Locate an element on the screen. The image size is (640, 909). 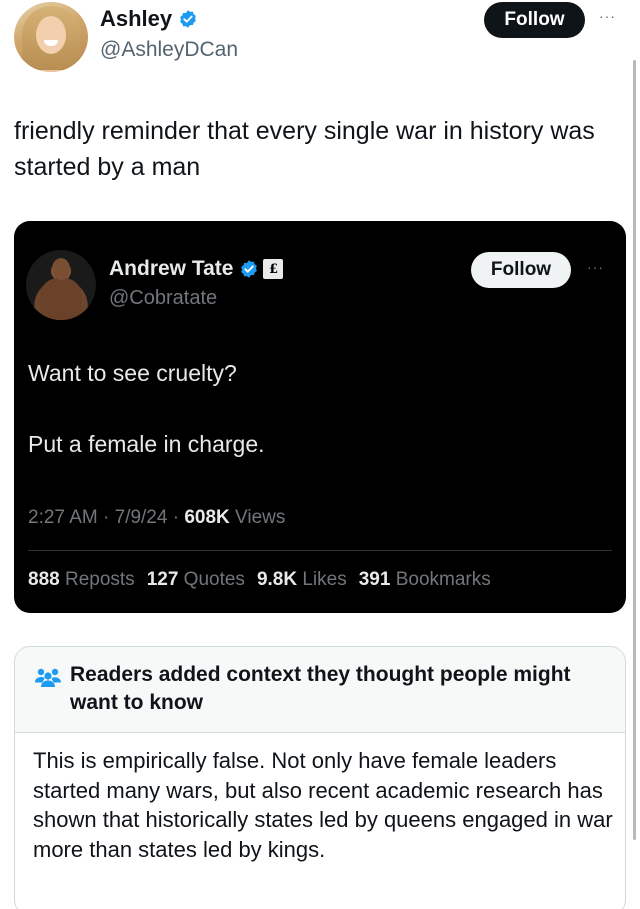
likes-stat: 9.8K Likes is located at coordinates (302, 580).